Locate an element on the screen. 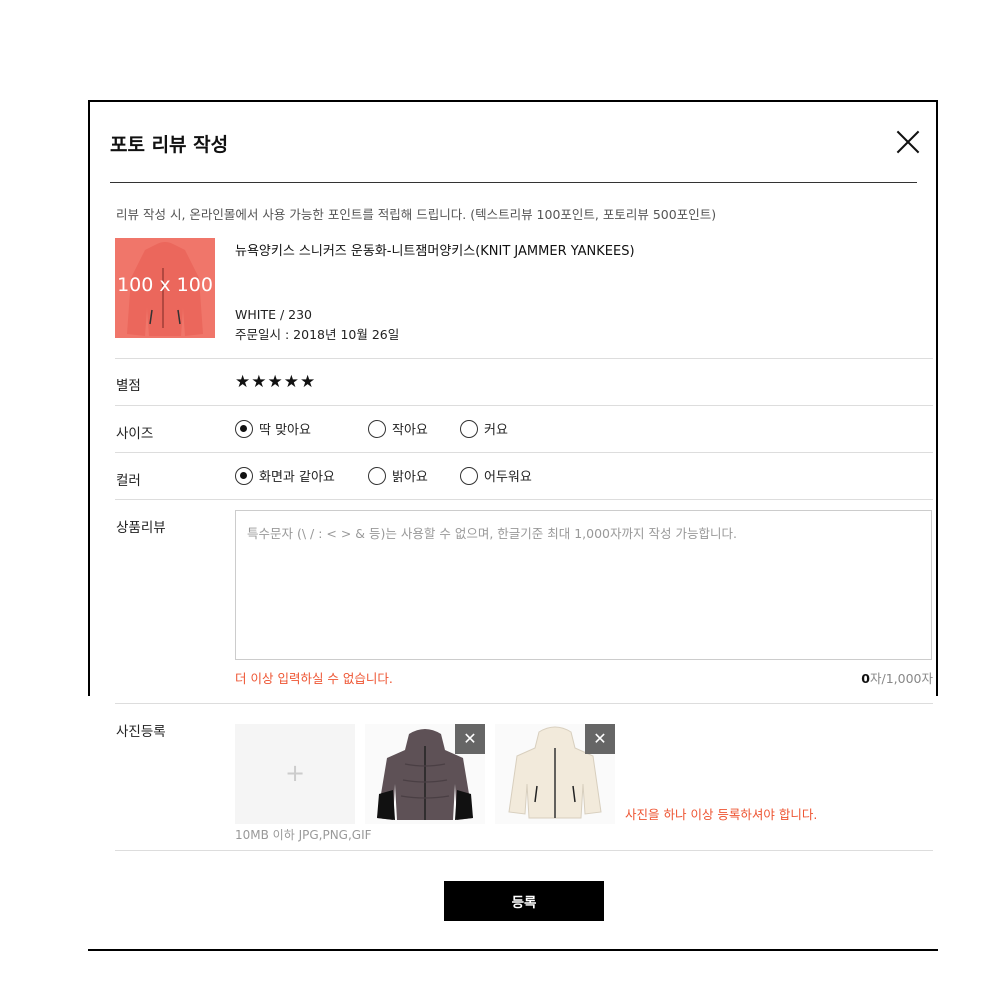 This screenshot has height=1000, width=1000. color-option-label: 어두워요 is located at coordinates (508, 477).